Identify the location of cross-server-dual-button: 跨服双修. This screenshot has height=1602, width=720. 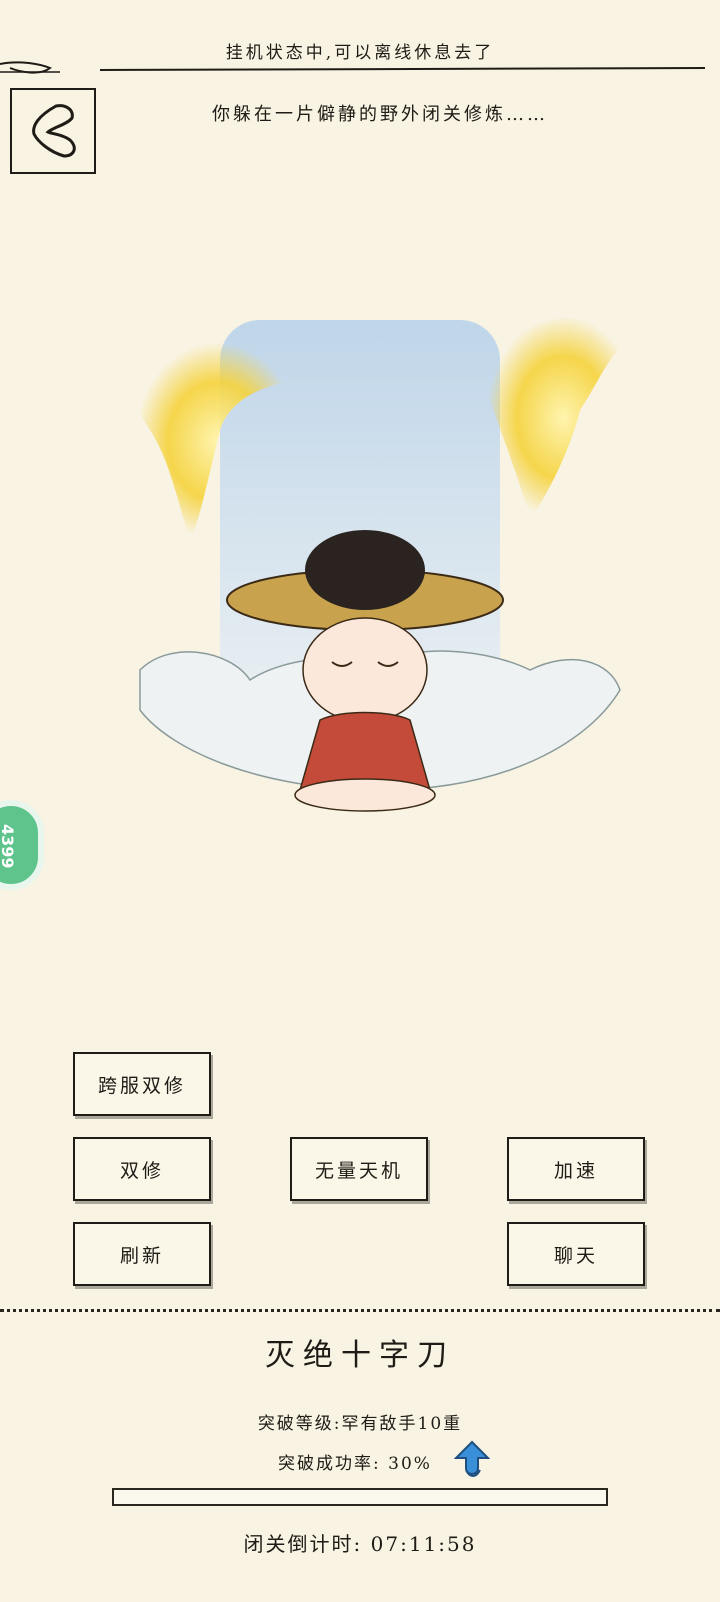
(142, 1084).